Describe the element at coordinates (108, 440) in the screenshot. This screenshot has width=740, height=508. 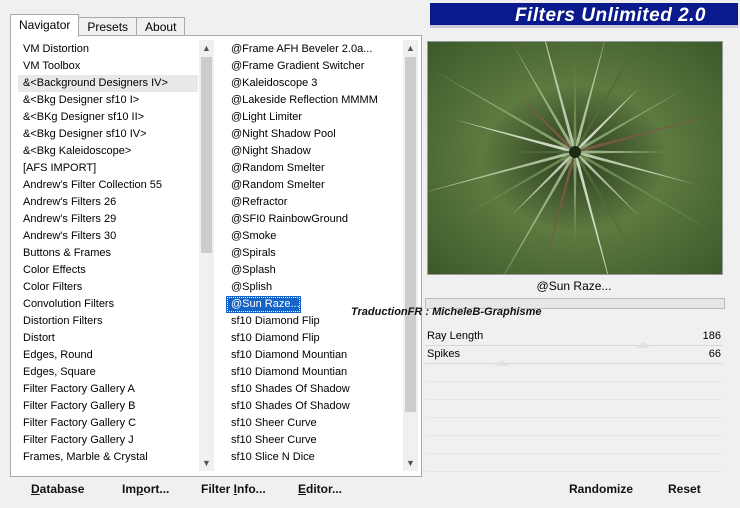
I see `list-item: Filter Factory Gallery J` at that location.